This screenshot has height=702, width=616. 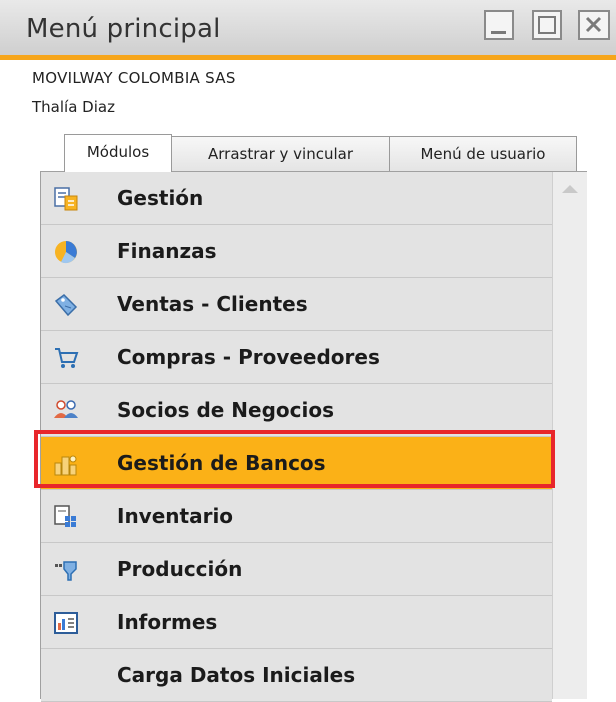 I want to click on module-inventario: Inventario, so click(x=296, y=516).